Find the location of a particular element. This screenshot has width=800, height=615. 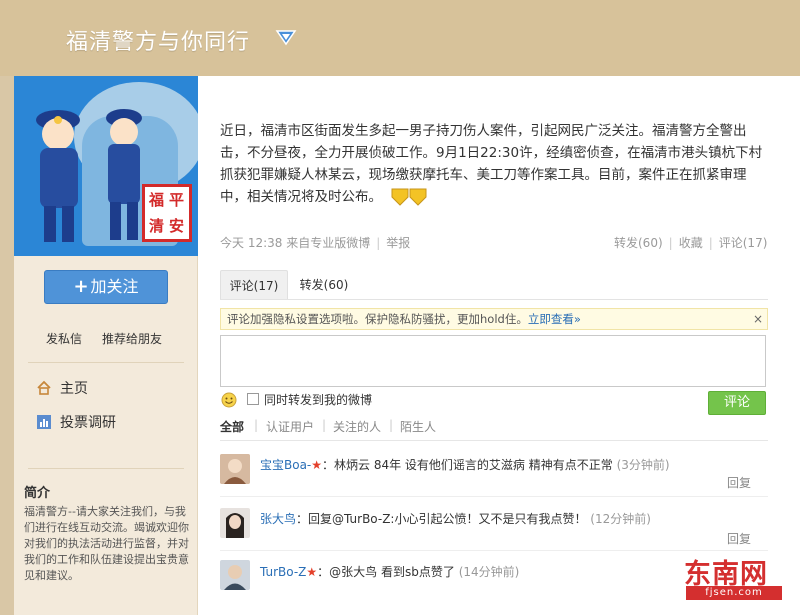

submit-comment-button: 评论 is located at coordinates (737, 403).